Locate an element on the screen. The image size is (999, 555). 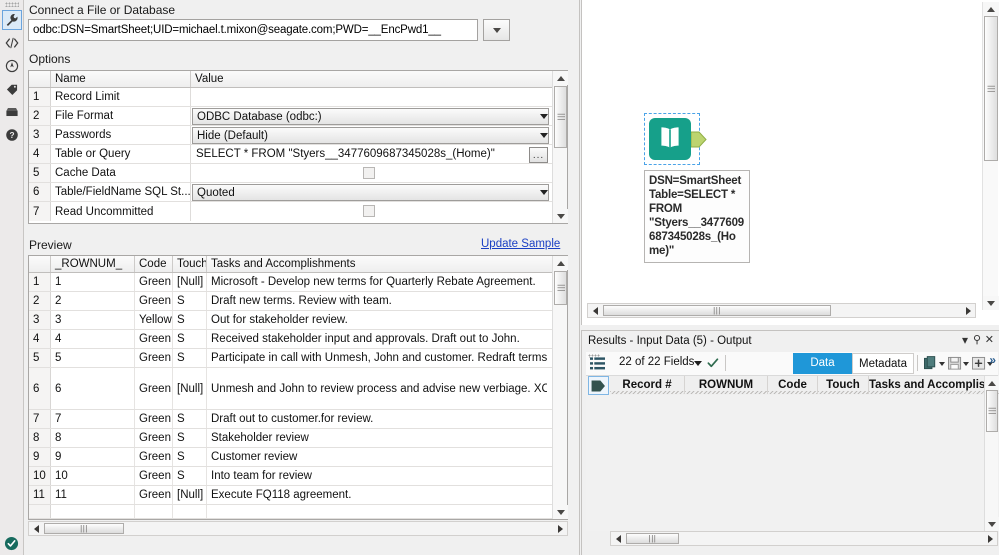
results-col-code: Code is located at coordinates (793, 385).